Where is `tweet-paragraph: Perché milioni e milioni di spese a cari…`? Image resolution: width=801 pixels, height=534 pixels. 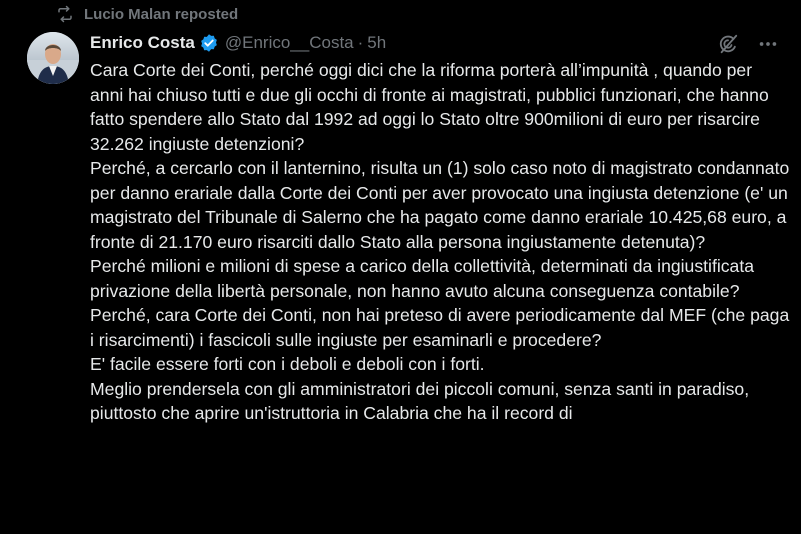
tweet-paragraph: Perché milioni e milioni di spese a cari… is located at coordinates (422, 278).